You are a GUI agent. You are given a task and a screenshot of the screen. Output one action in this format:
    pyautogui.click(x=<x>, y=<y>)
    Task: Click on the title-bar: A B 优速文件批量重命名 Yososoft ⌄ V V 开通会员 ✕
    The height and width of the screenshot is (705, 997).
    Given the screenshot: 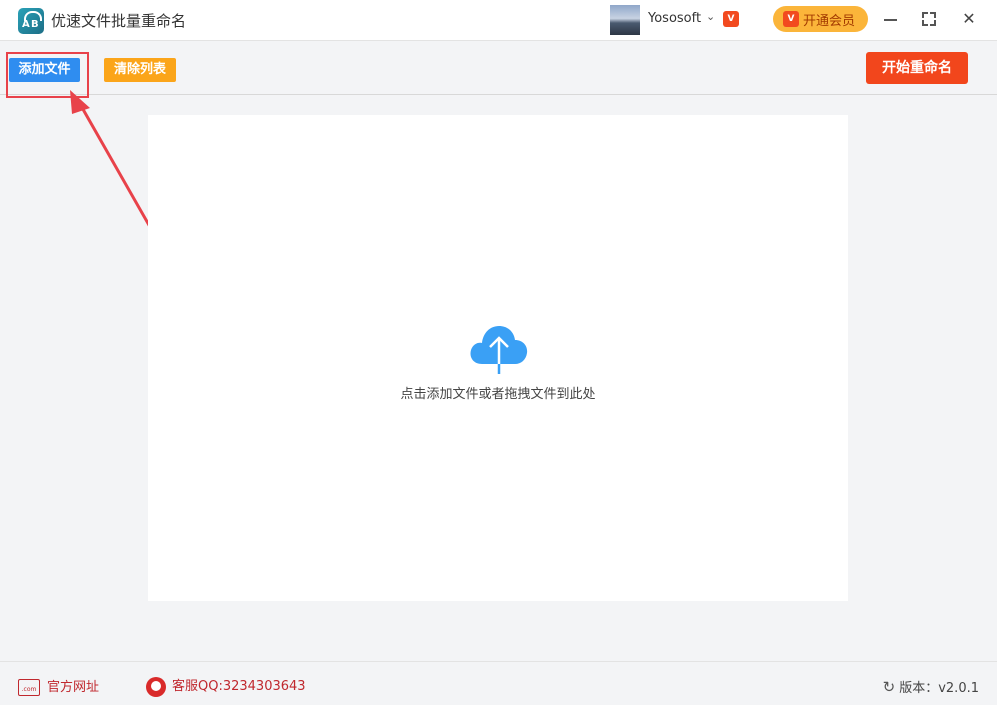 What is the action you would take?
    pyautogui.click(x=498, y=20)
    